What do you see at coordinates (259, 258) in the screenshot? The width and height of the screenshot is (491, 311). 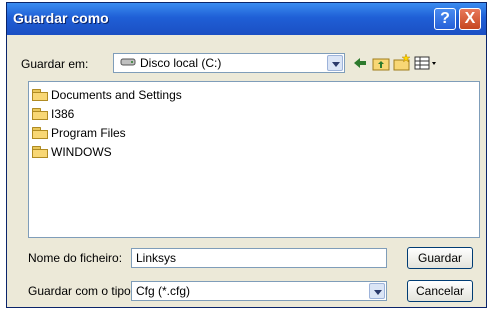 I see `filename-field: Linksys` at bounding box center [259, 258].